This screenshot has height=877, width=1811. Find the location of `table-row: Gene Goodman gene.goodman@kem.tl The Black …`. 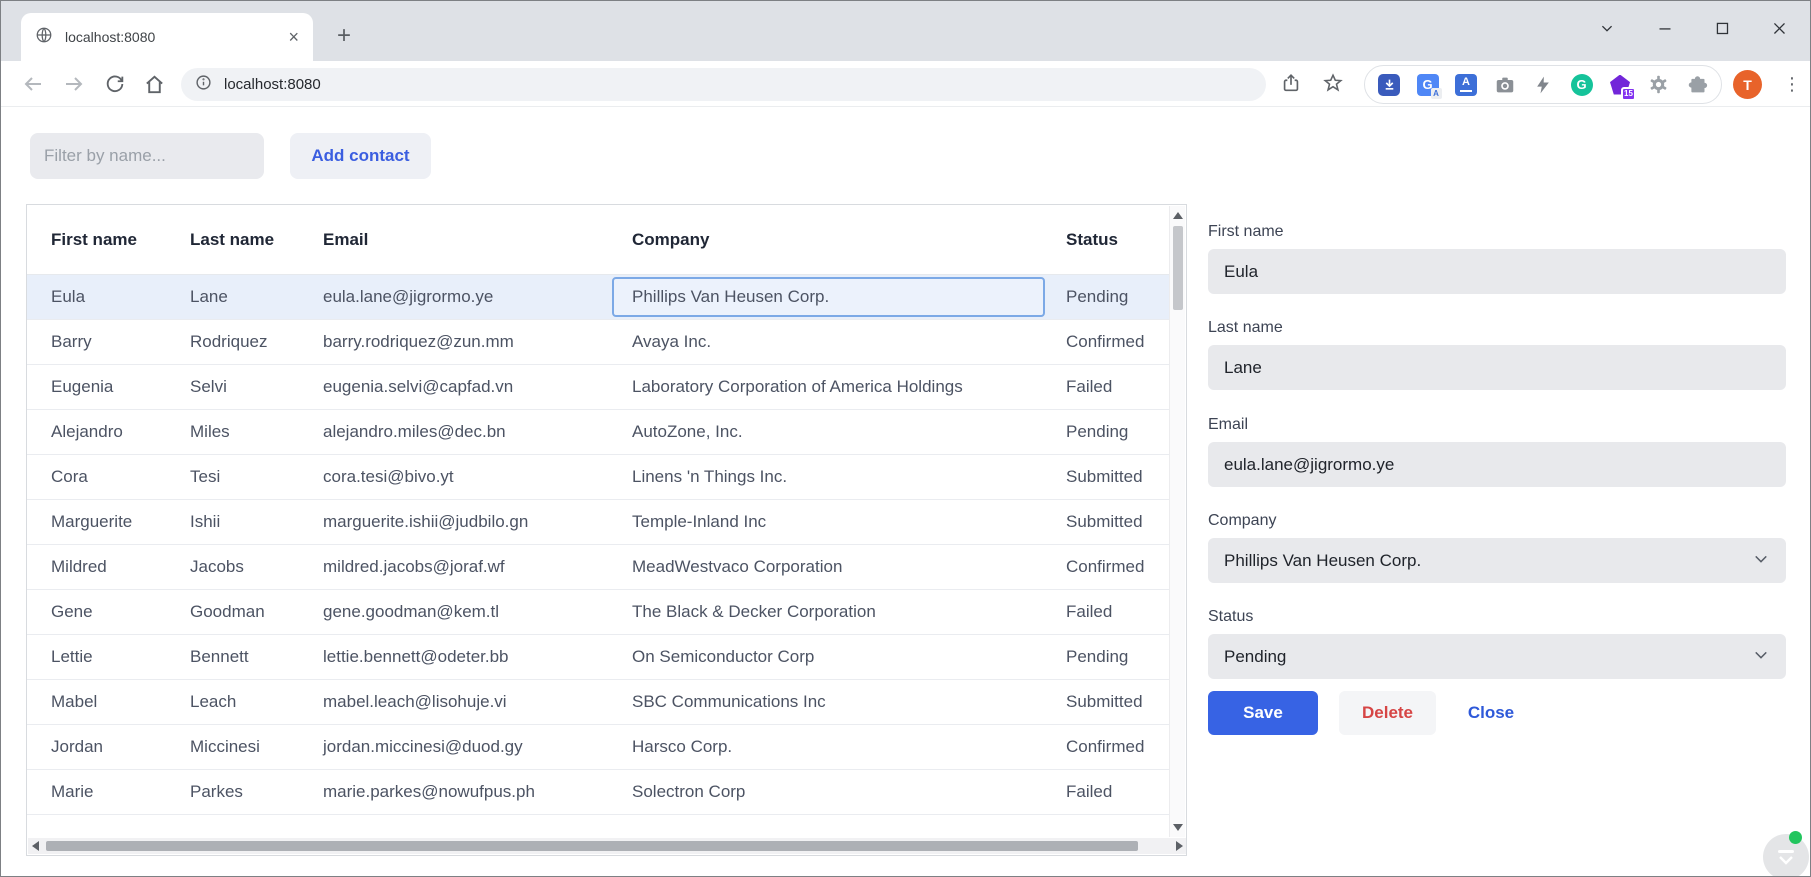

table-row: Gene Goodman gene.goodman@kem.tl The Black … is located at coordinates (598, 612).